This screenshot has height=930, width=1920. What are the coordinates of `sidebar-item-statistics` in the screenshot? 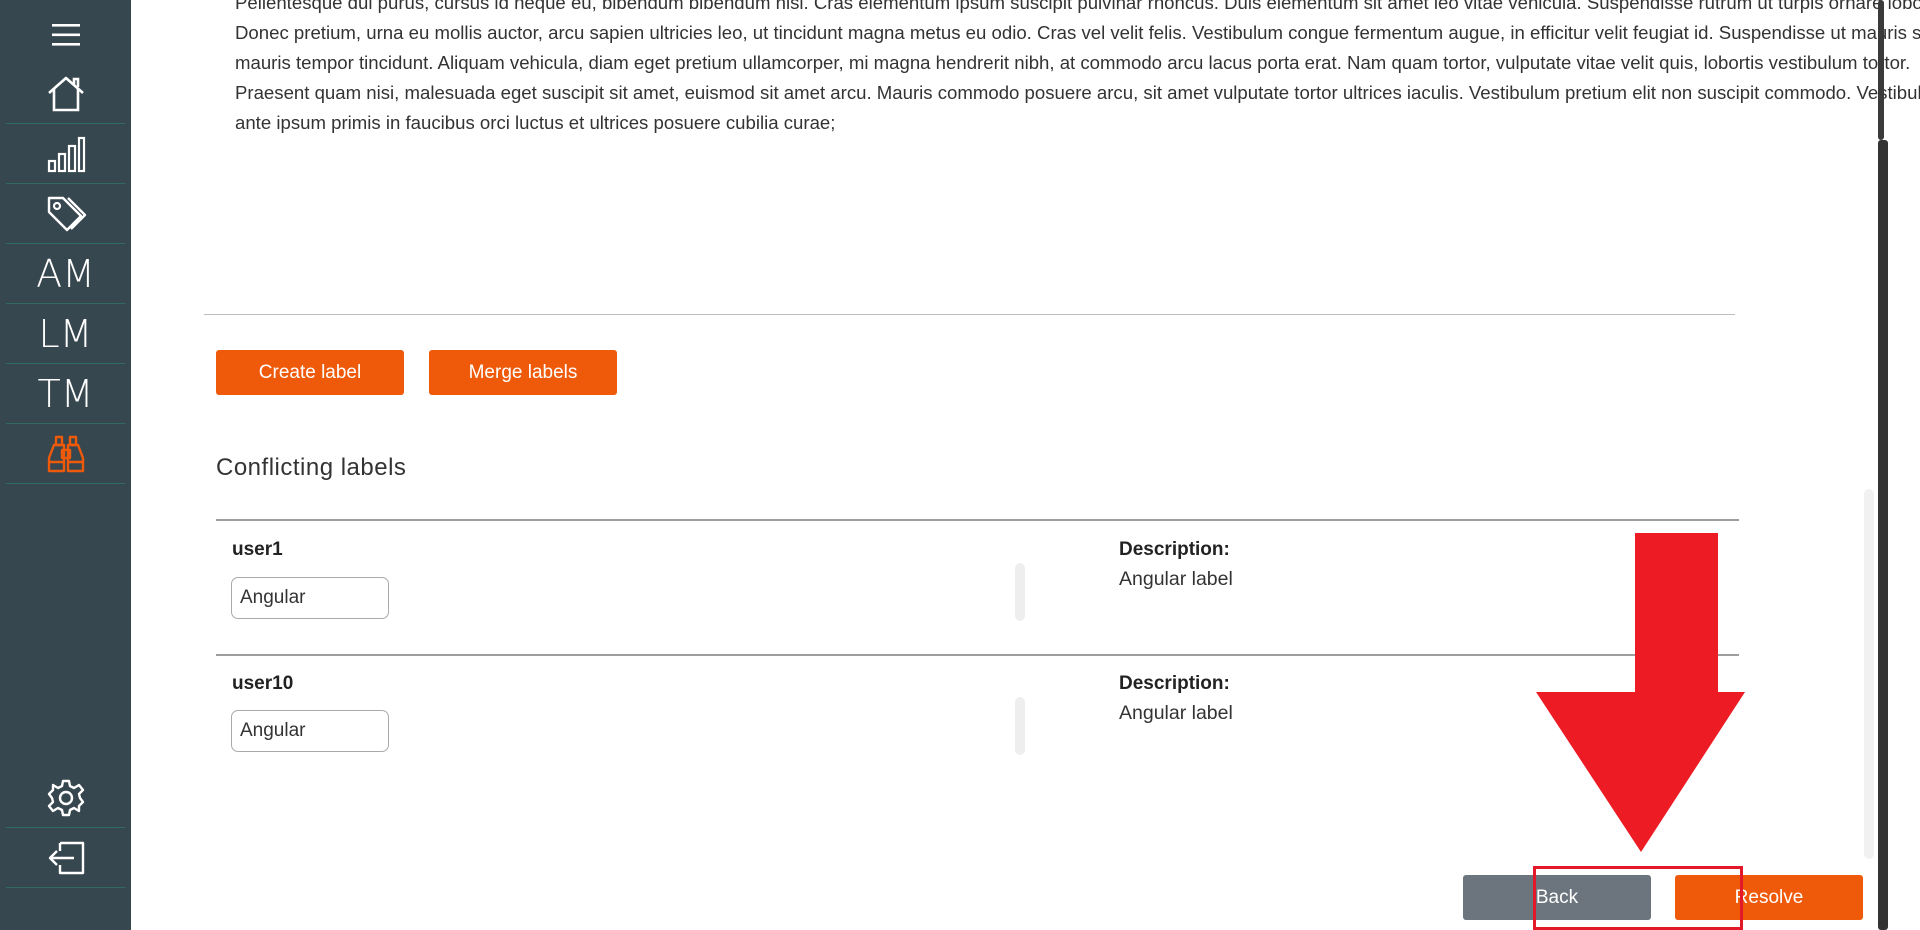 It's located at (65, 154).